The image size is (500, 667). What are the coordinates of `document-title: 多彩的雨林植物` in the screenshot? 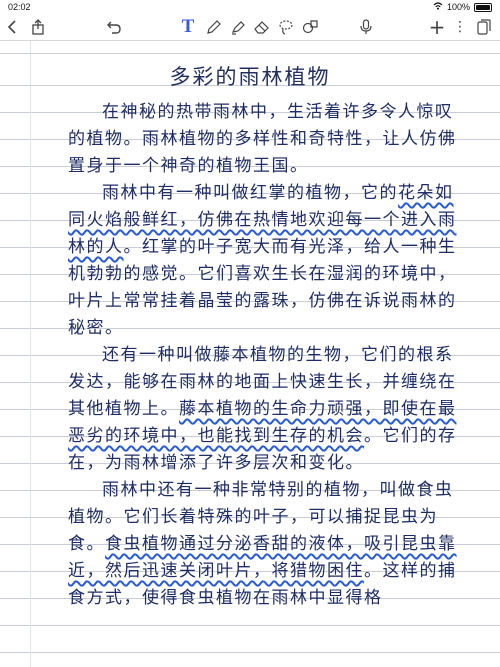 It's located at (250, 77).